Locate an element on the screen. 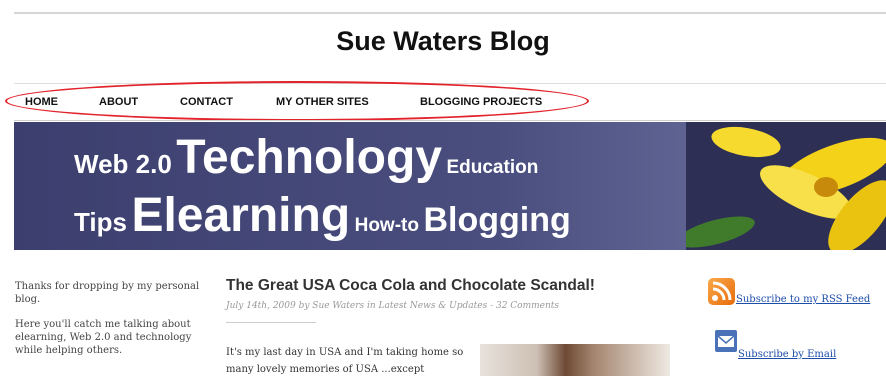 The image size is (886, 378). nav-my-other-sites: MY OTHER SITES is located at coordinates (322, 102).